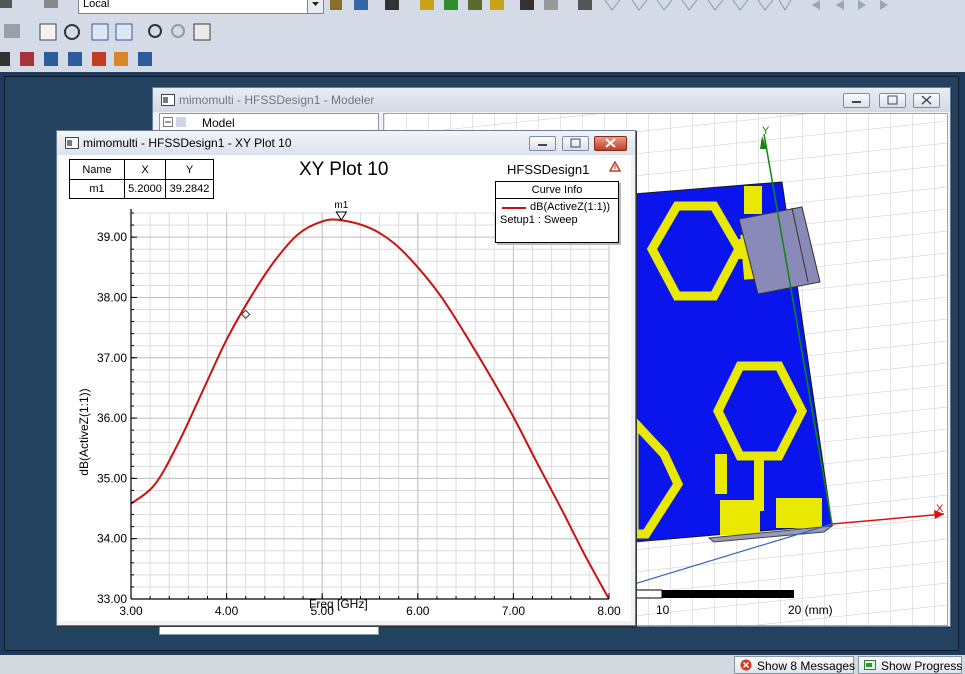 This screenshot has width=965, height=674. What do you see at coordinates (202, 32) in the screenshot?
I see `fit-all-icon` at bounding box center [202, 32].